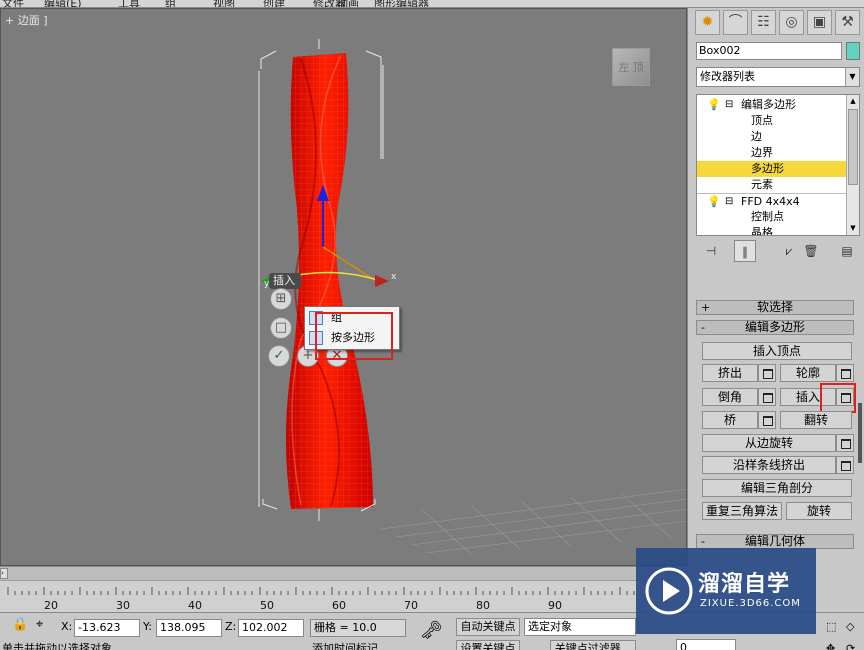  I want to click on extrude-settings-button, so click(767, 373).